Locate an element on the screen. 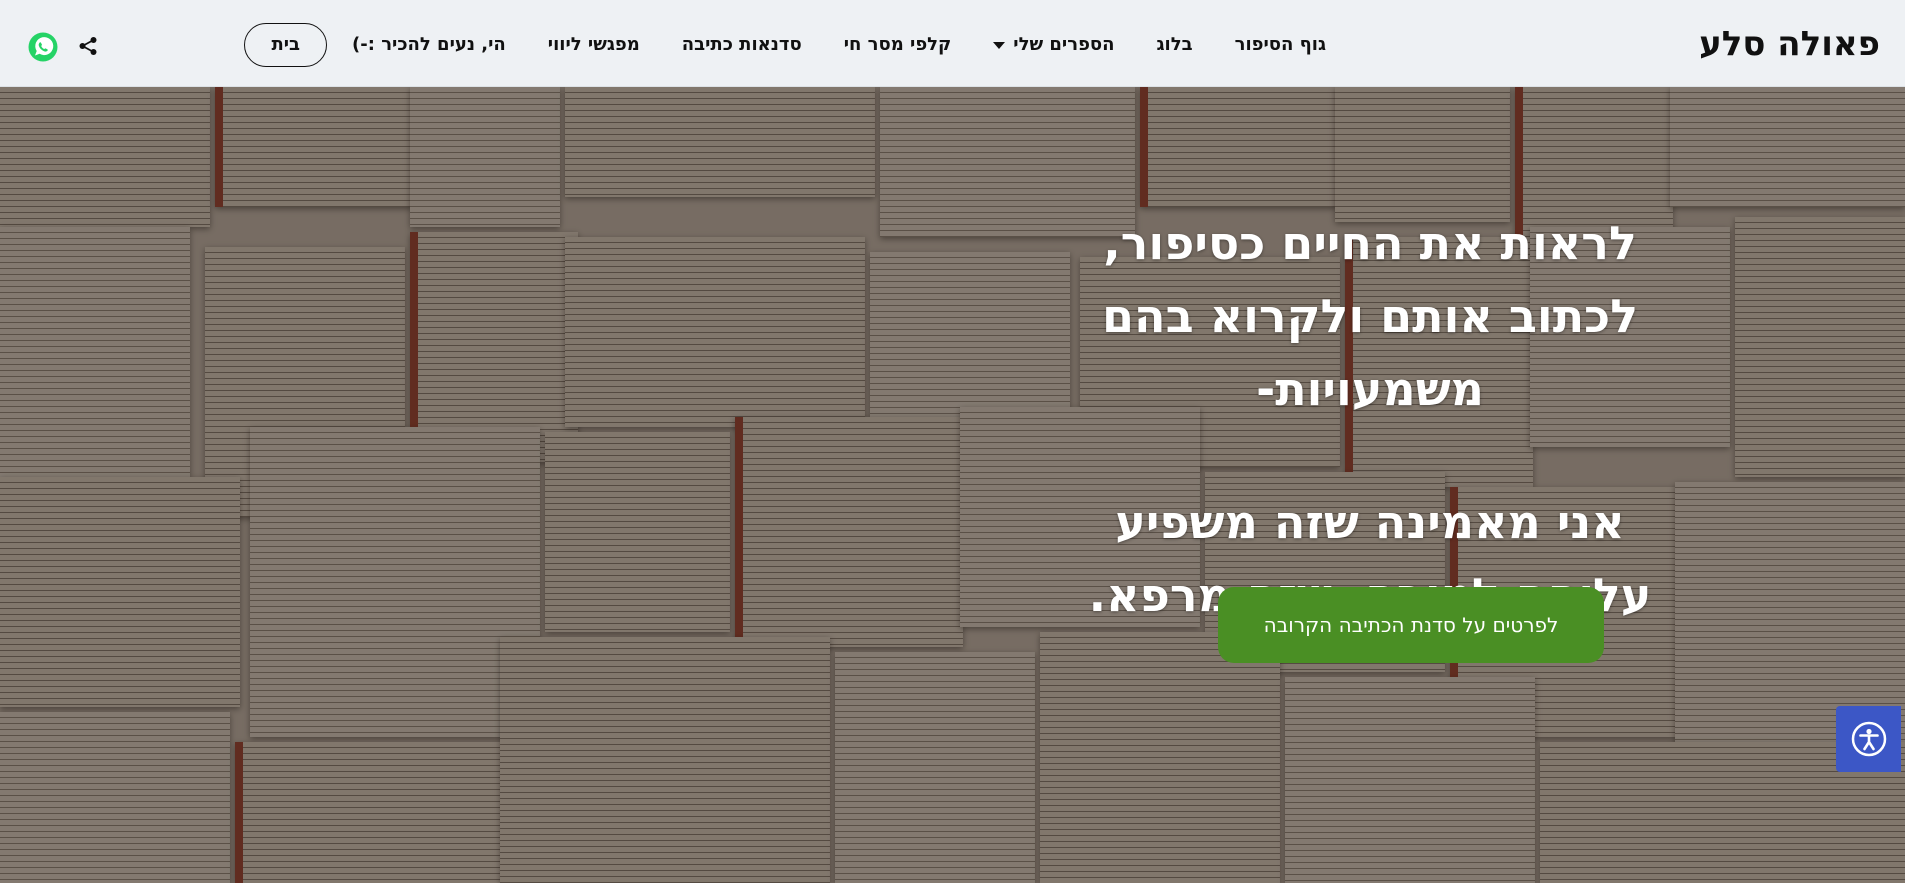 This screenshot has width=1905, height=883. nav-item-my-books: הספרים שלי is located at coordinates (1053, 45).